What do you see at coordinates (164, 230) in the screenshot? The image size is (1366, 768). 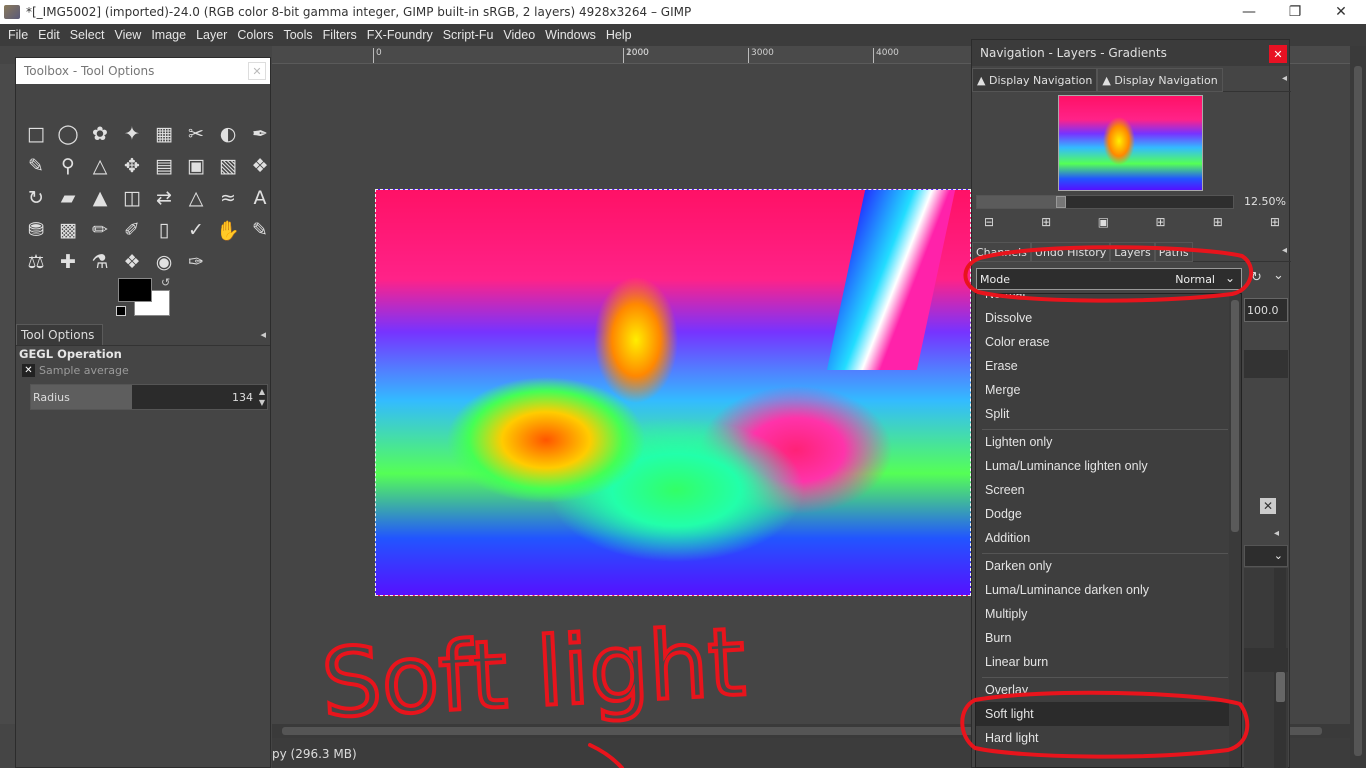 I see `eraser-icon: ▯` at bounding box center [164, 230].